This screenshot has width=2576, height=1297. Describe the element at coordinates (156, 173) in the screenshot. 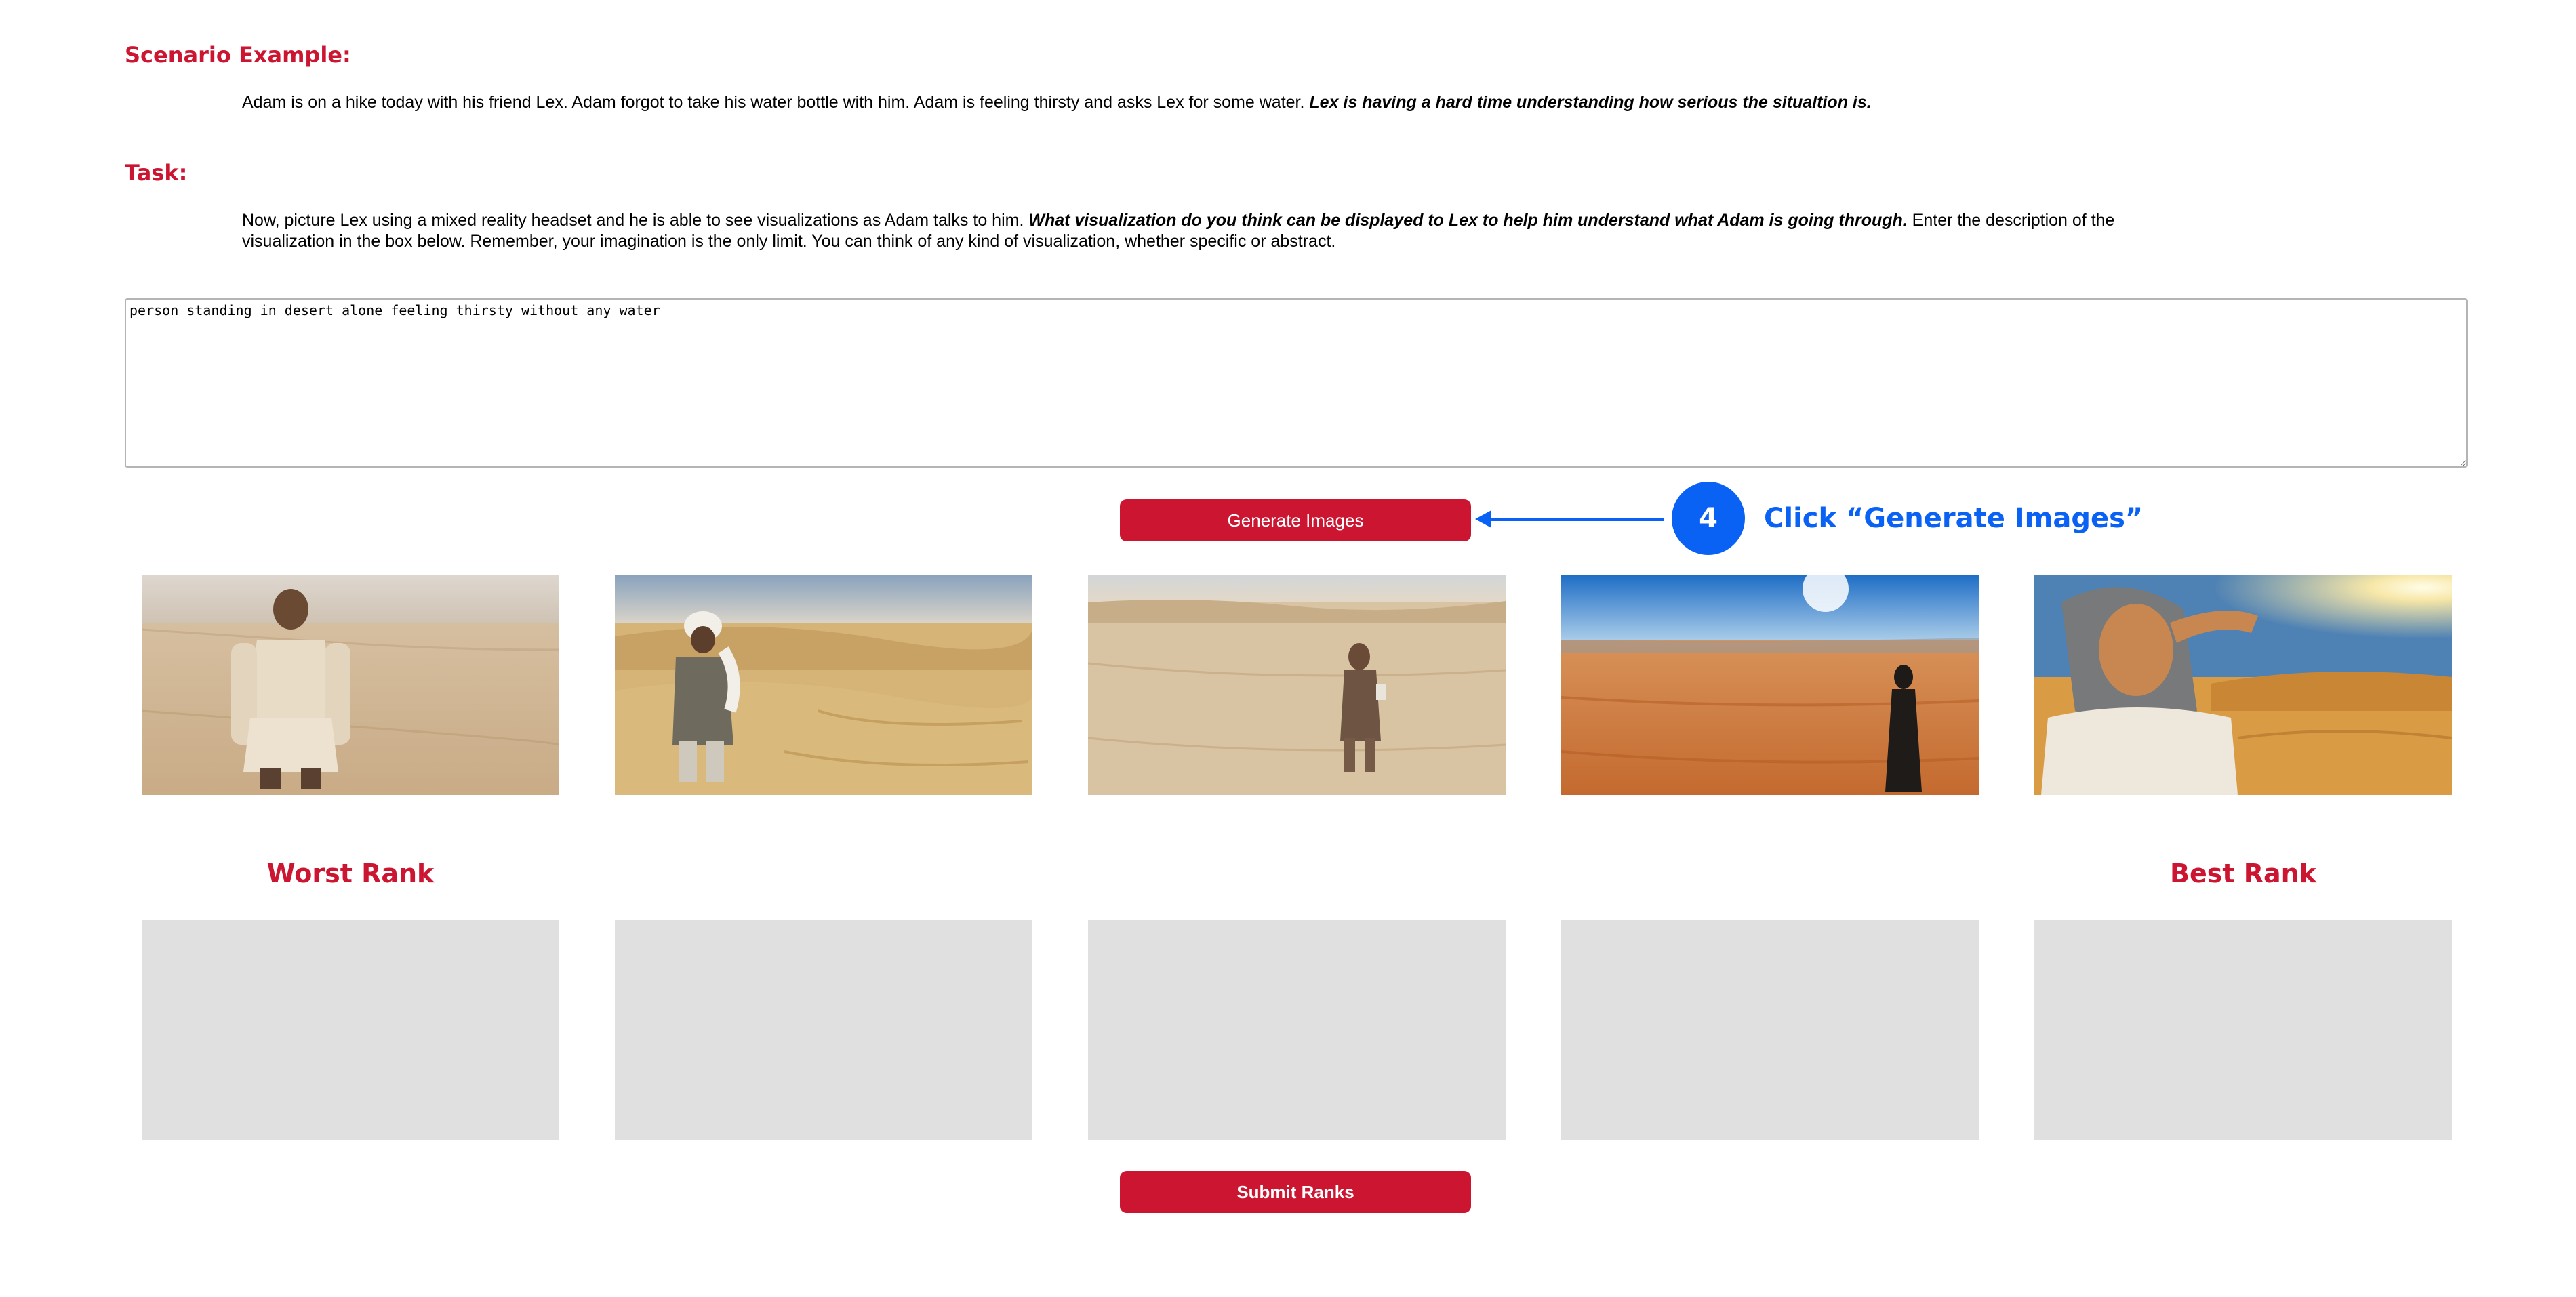

I see `task-heading: Task:` at that location.